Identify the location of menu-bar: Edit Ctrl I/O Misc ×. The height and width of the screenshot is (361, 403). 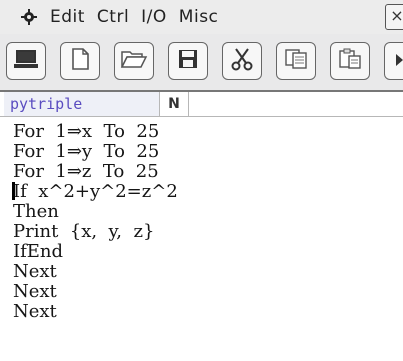
(201, 17).